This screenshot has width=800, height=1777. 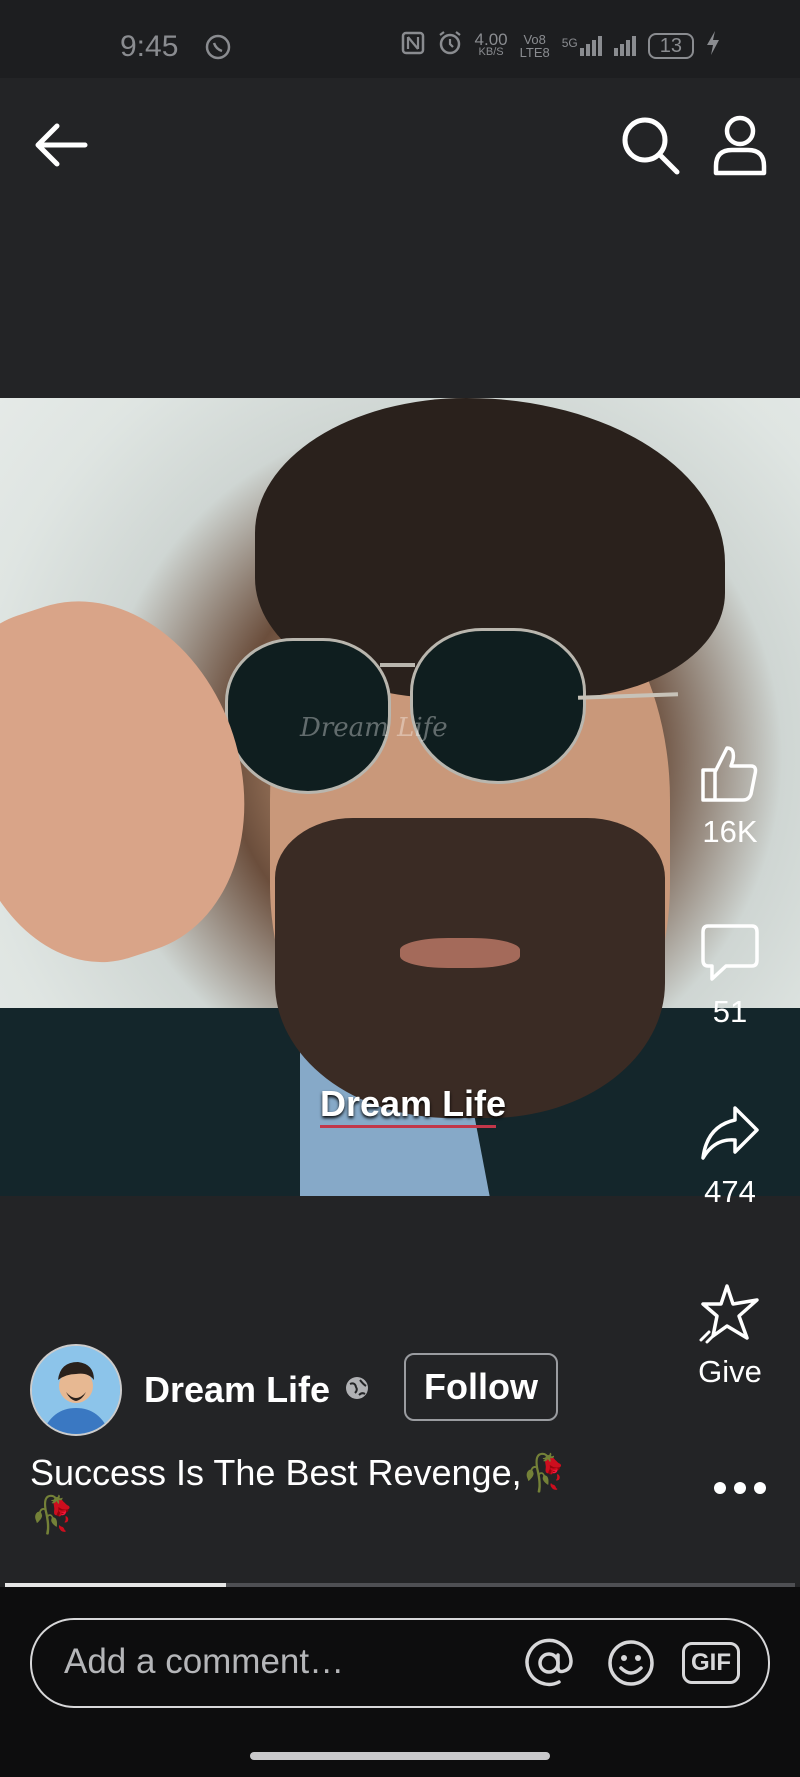 I want to click on video-watermark: Dream Life, so click(x=374, y=728).